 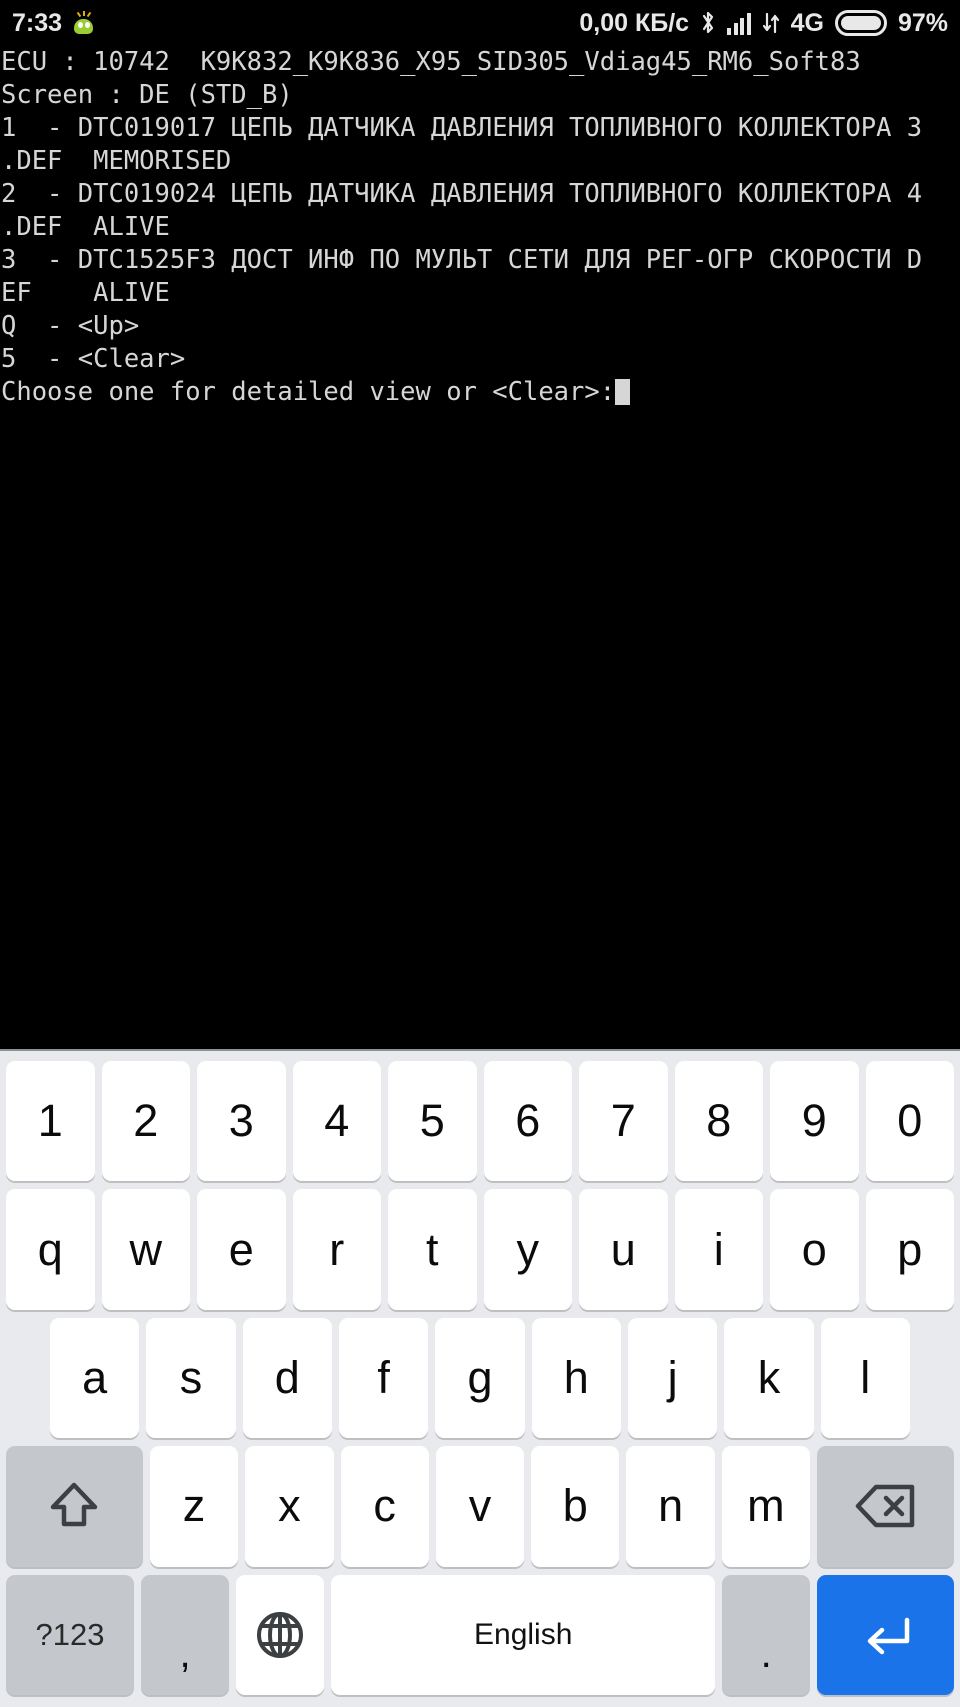 I want to click on key-r: r, so click(x=336, y=1249).